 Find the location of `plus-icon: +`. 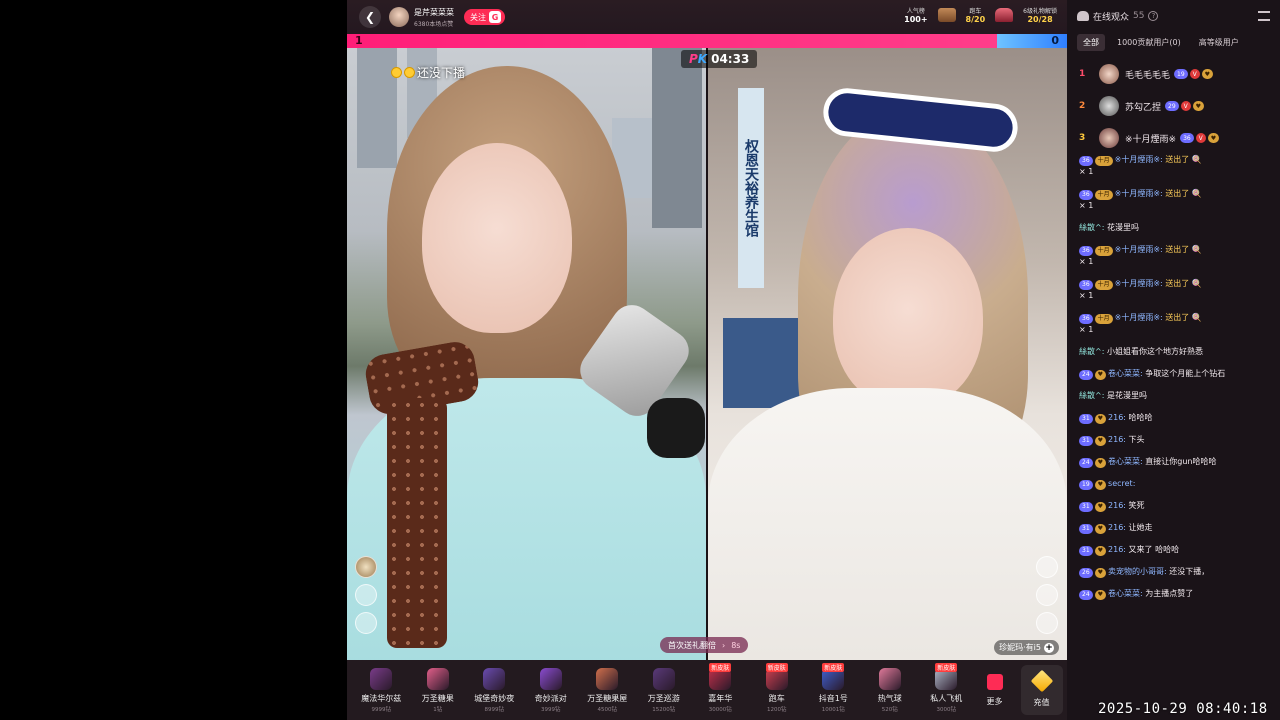

plus-icon: + is located at coordinates (1049, 647).